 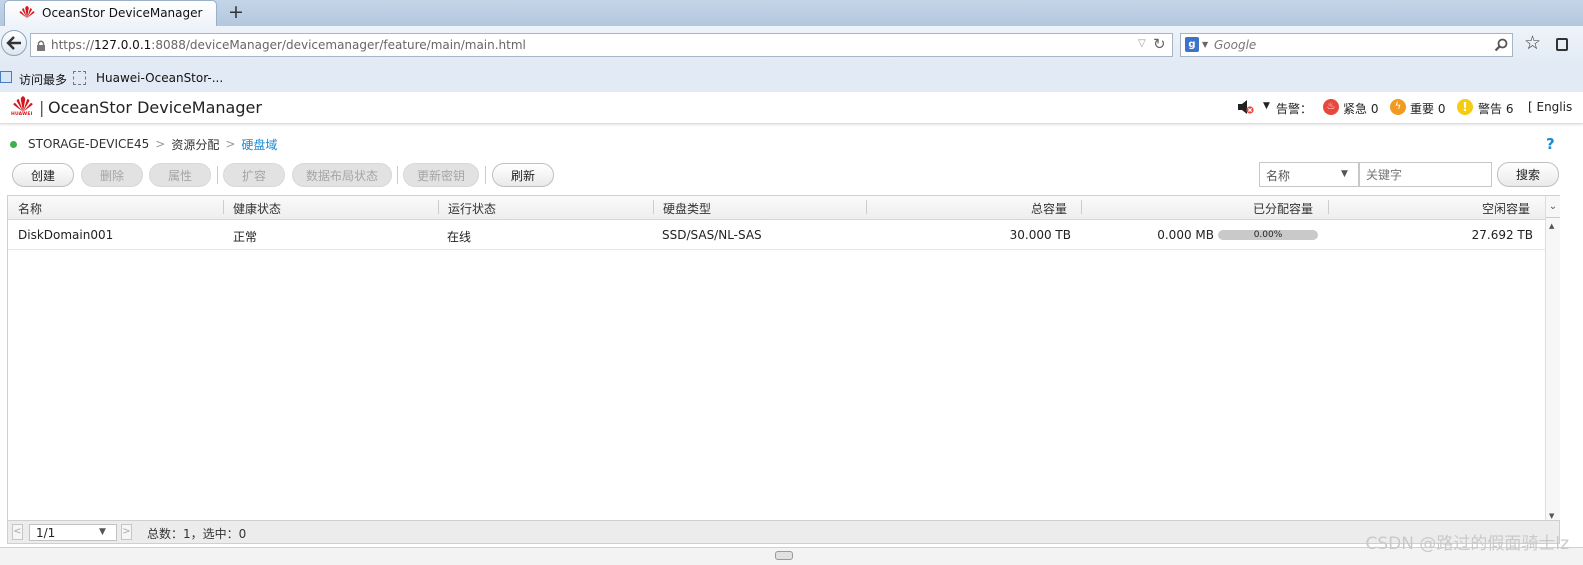 I want to click on huawei-logo-icon, so click(x=27, y=13).